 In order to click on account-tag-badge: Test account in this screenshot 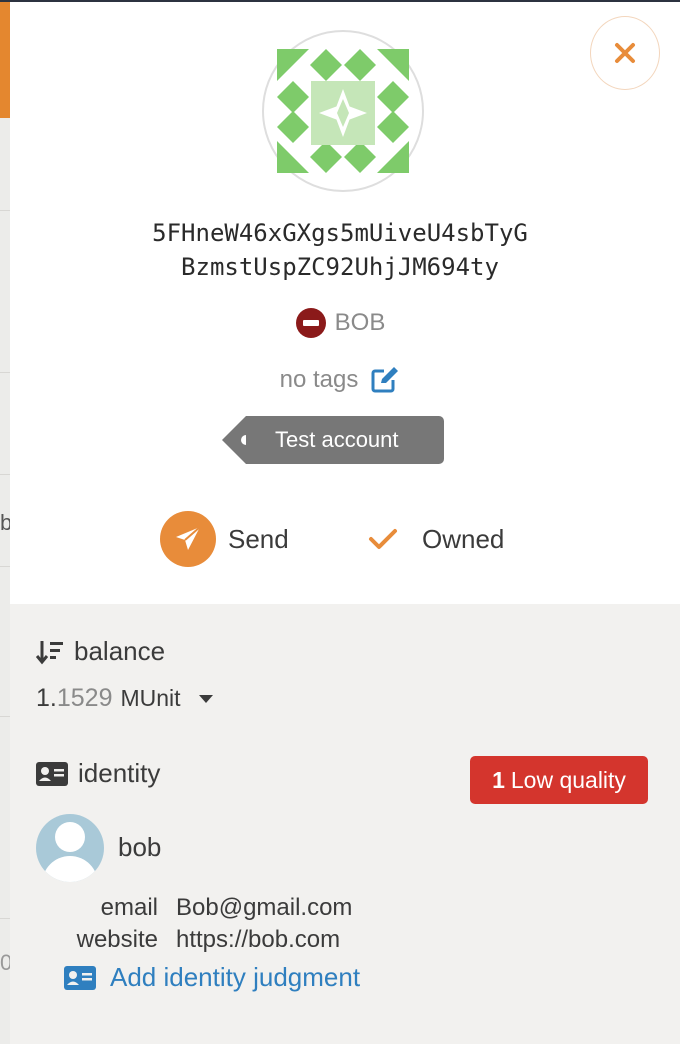, I will do `click(333, 440)`.